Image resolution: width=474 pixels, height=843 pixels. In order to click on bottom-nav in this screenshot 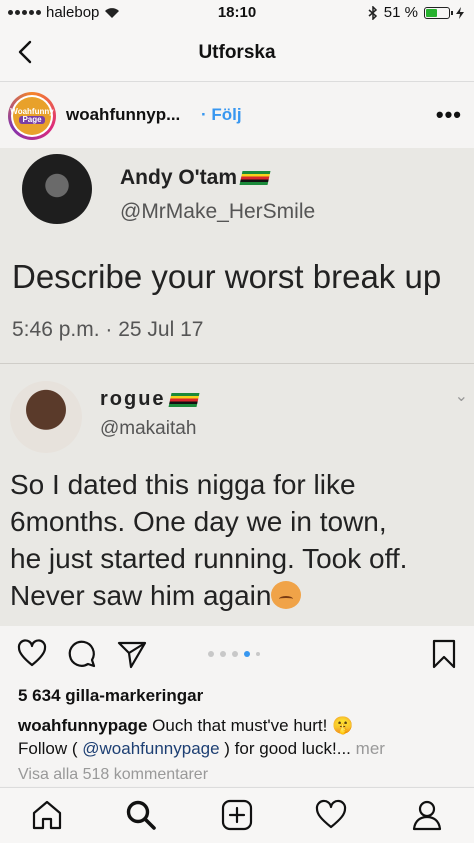, I will do `click(237, 815)`.